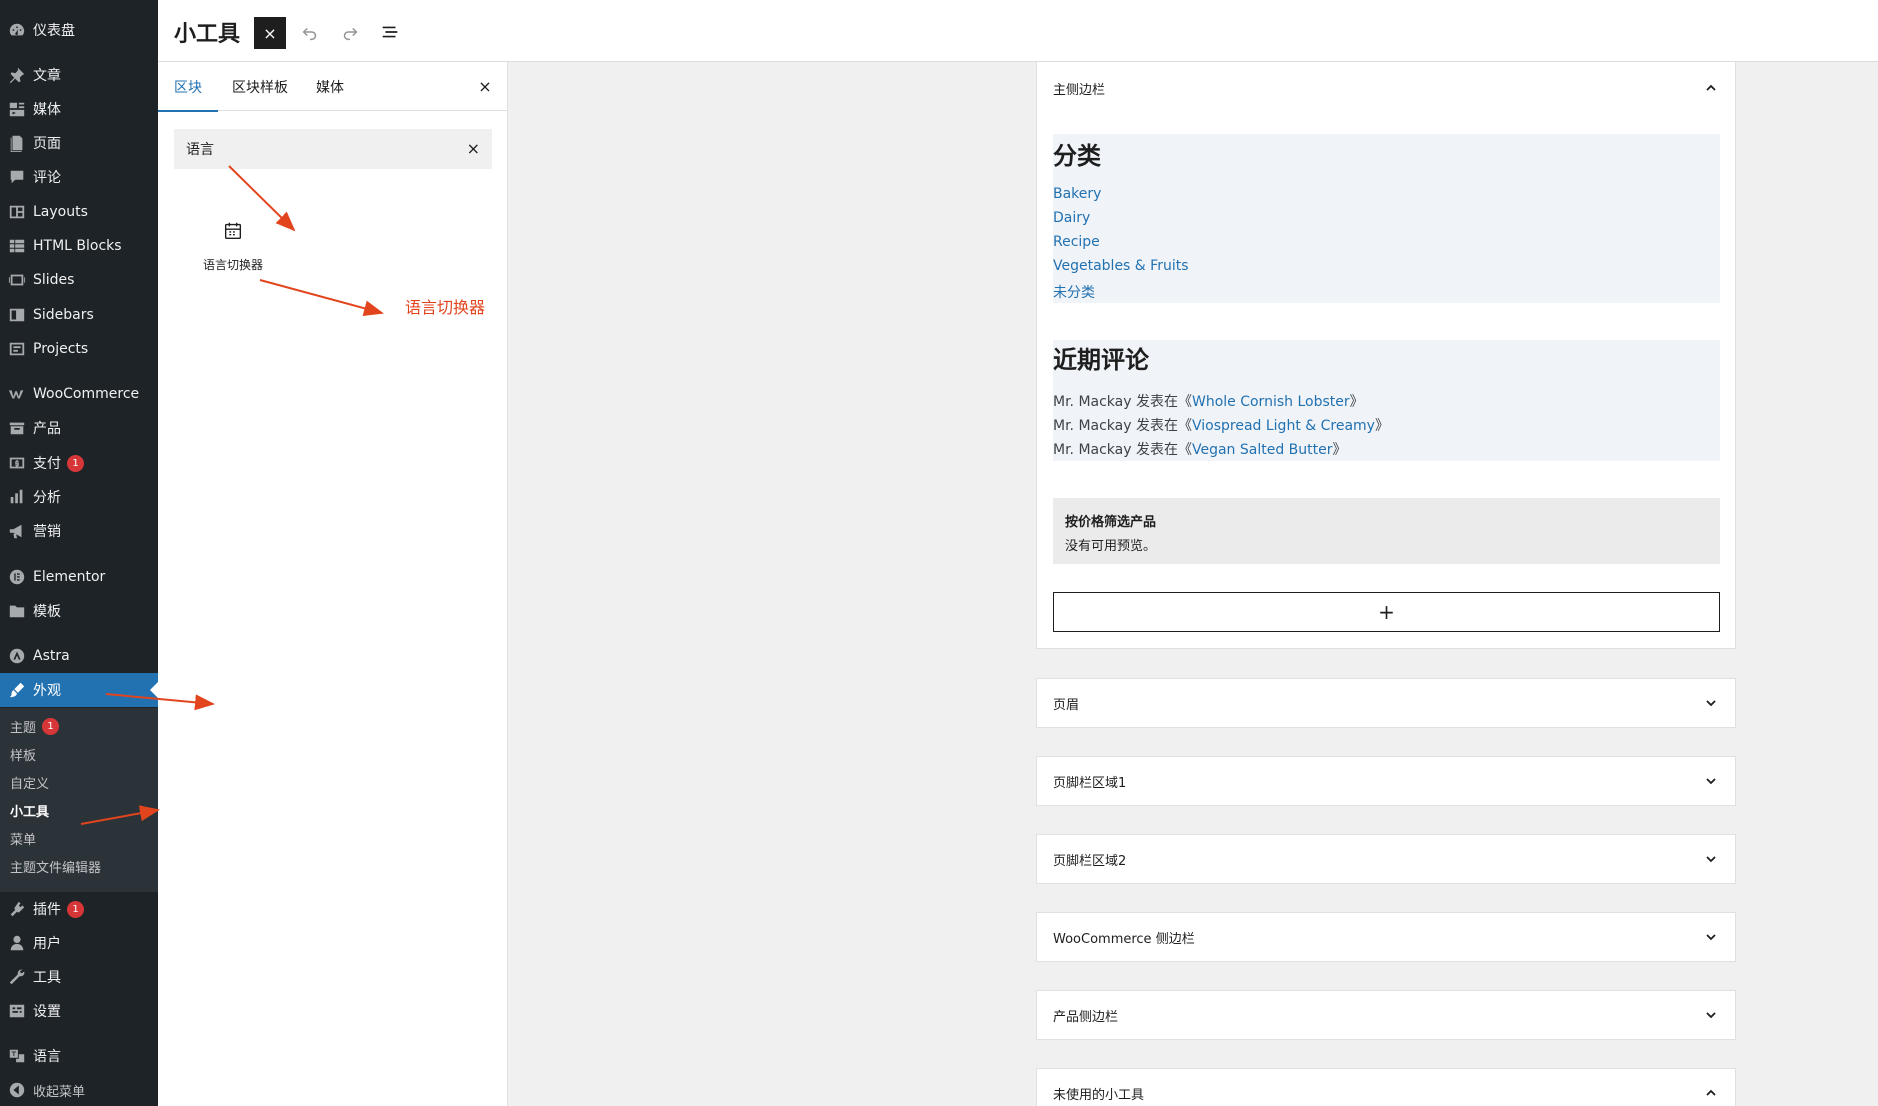 The image size is (1878, 1106). Describe the element at coordinates (79, 656) in the screenshot. I see `menu-item-astra: Astra` at that location.